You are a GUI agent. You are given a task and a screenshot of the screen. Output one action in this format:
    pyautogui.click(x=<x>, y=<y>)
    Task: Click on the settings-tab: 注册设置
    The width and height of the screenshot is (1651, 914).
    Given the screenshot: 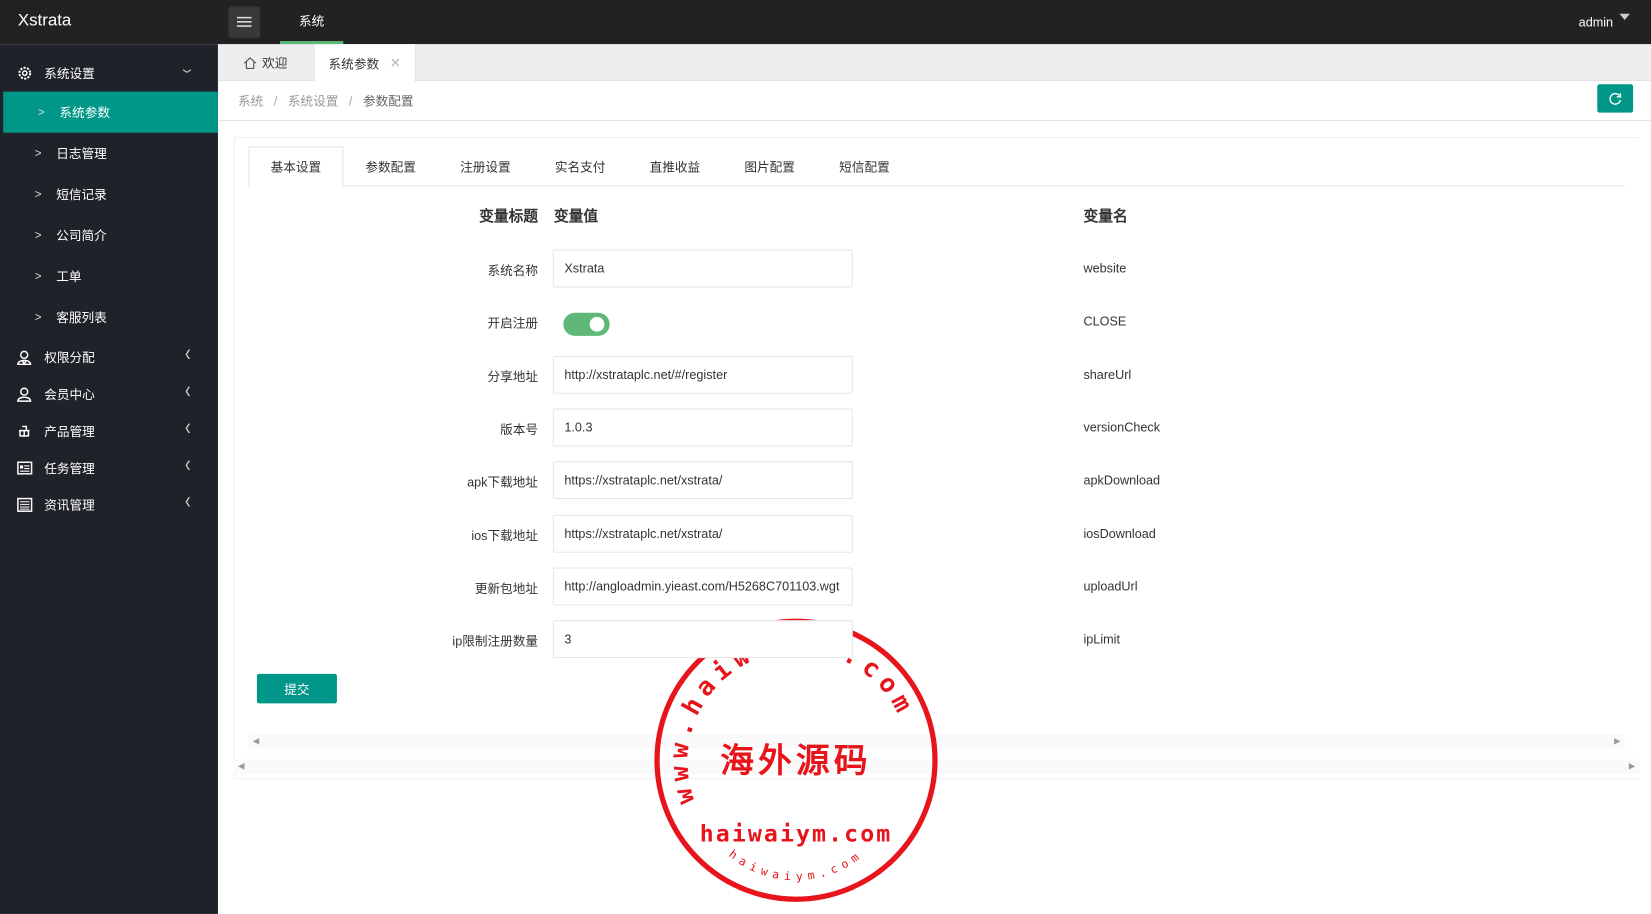 What is the action you would take?
    pyautogui.click(x=485, y=166)
    